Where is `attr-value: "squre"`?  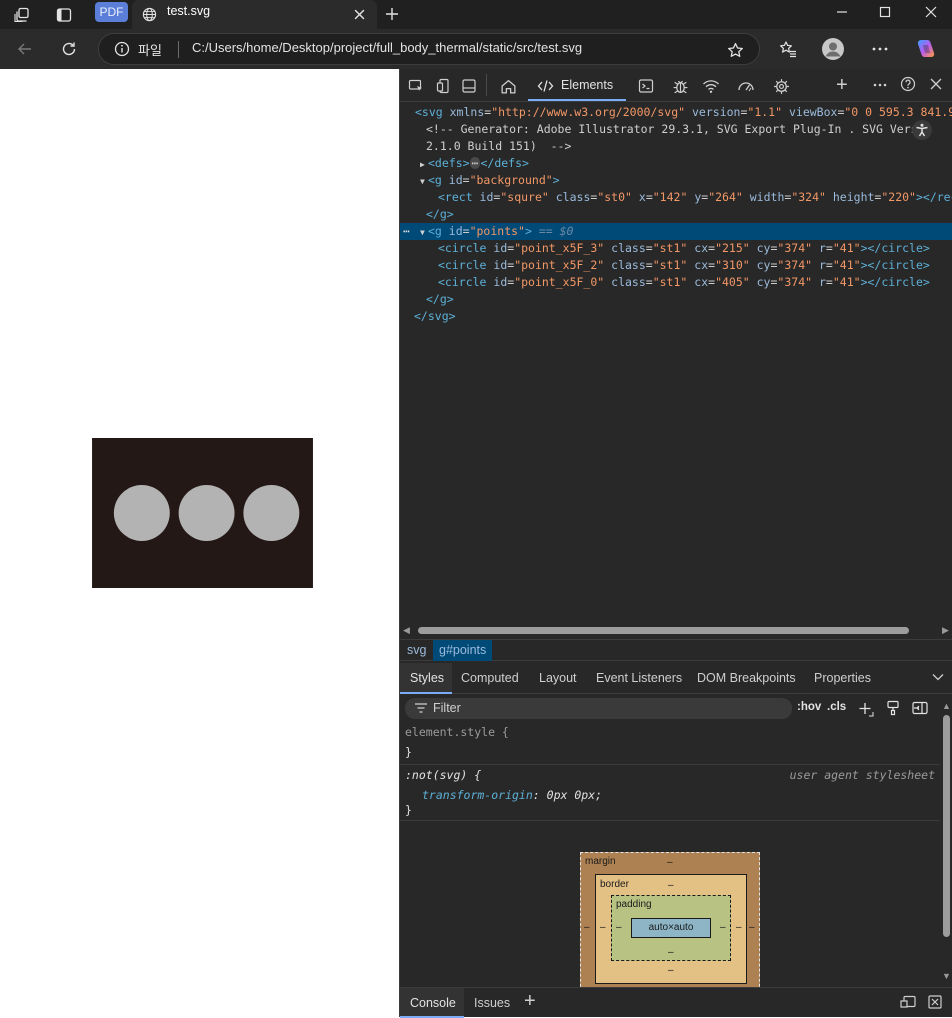 attr-value: "squre" is located at coordinates (524, 197).